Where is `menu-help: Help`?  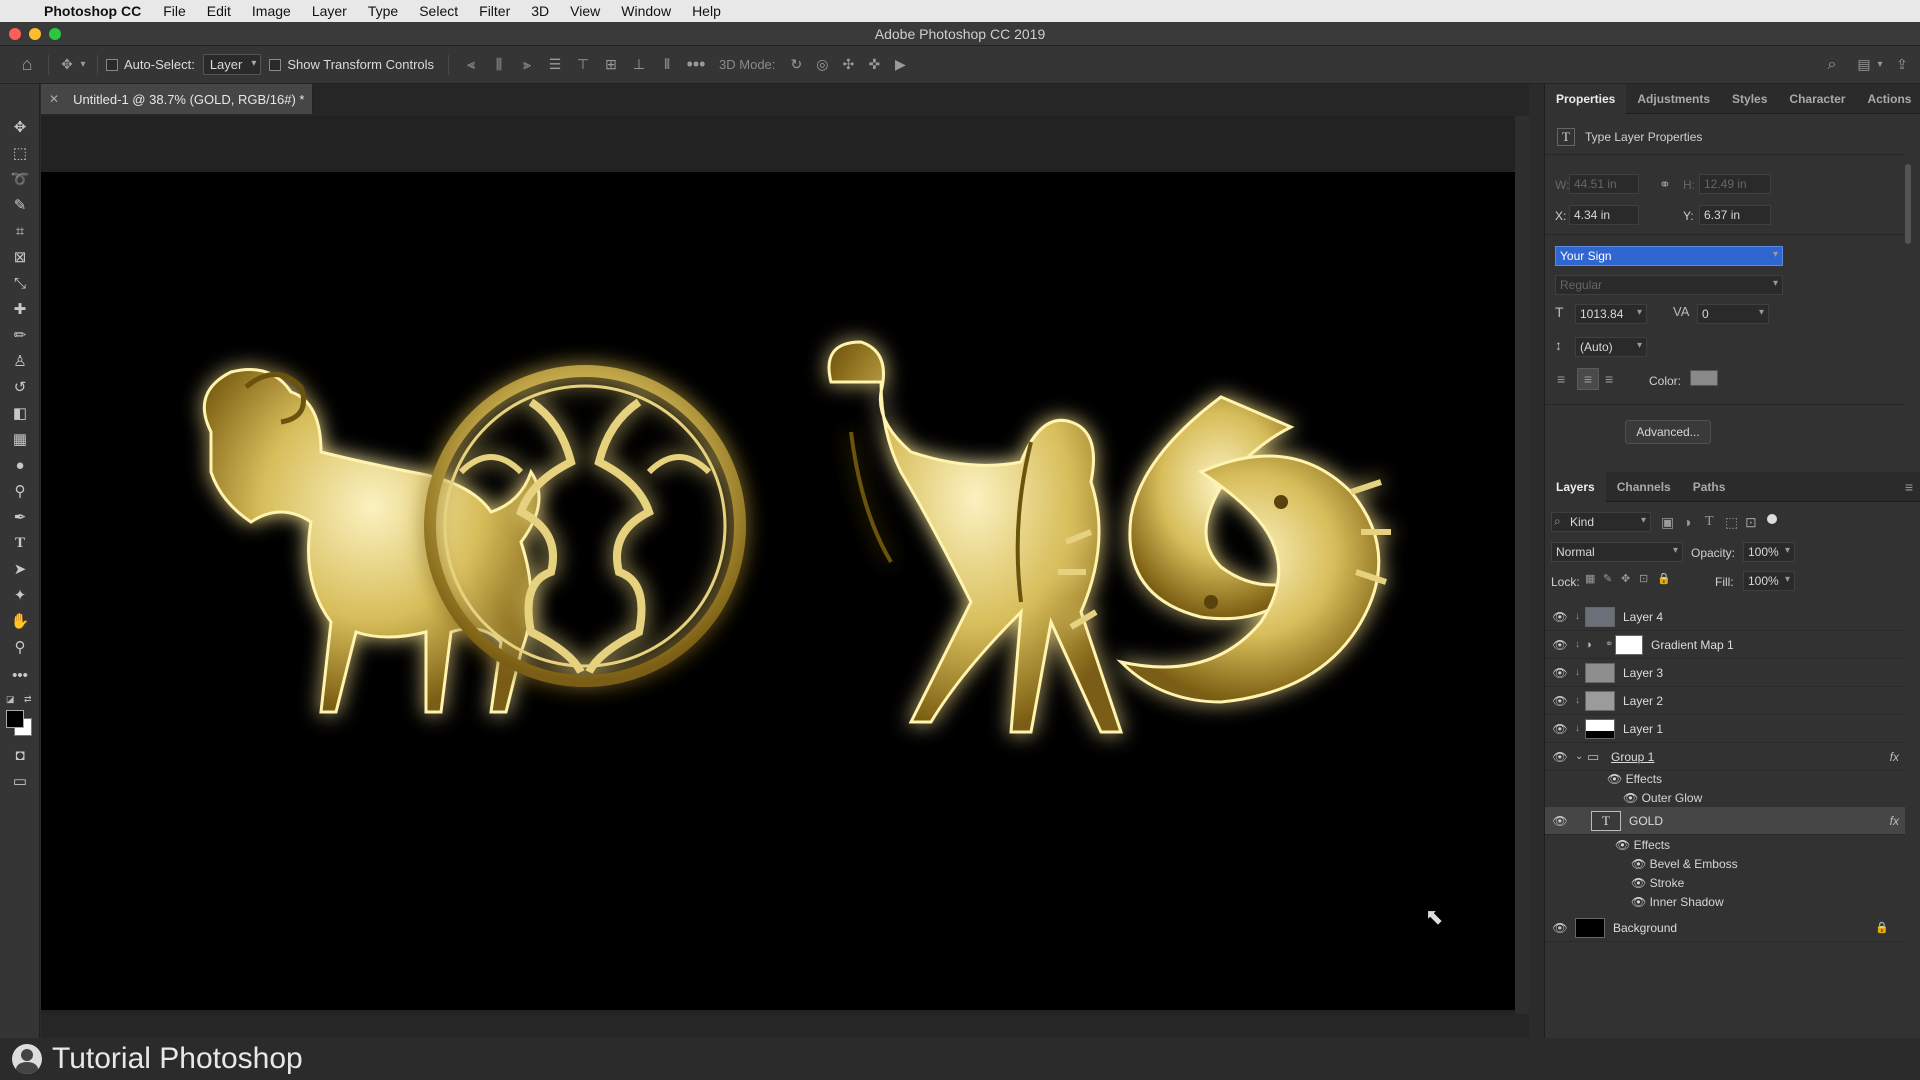
menu-help: Help is located at coordinates (706, 11).